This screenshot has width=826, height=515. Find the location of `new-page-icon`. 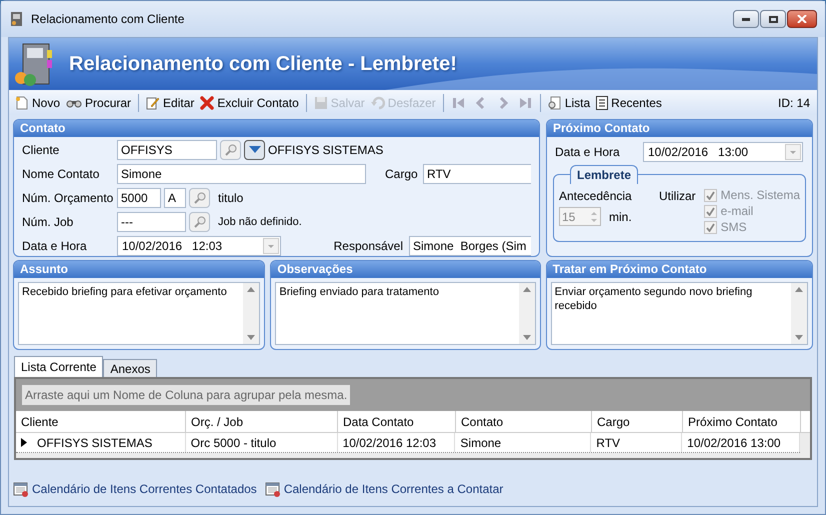

new-page-icon is located at coordinates (22, 103).